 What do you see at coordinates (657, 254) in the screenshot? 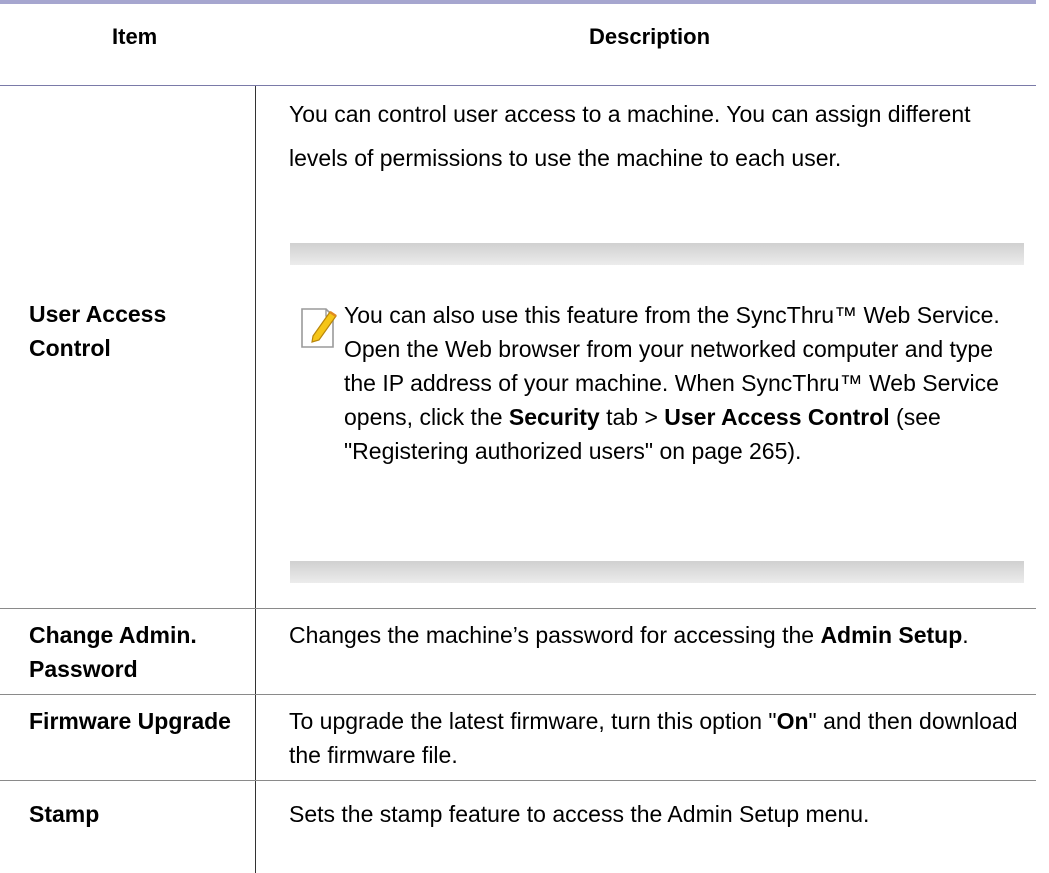
I see `note-top-band` at bounding box center [657, 254].